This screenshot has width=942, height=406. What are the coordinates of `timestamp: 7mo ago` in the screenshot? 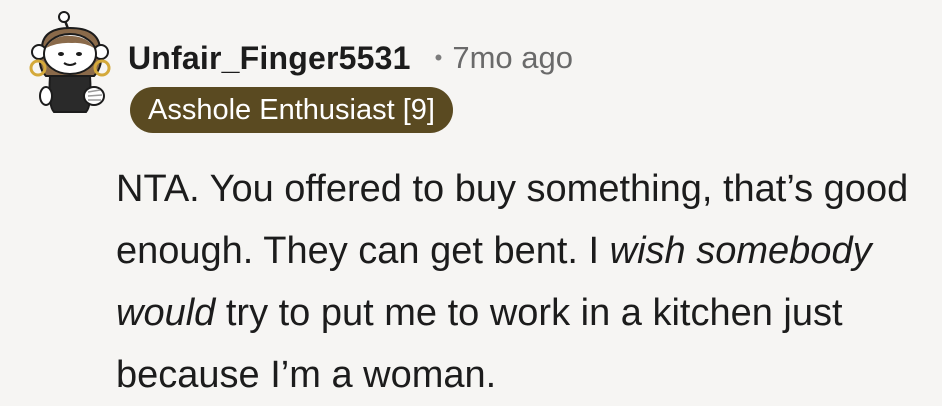 It's located at (512, 58).